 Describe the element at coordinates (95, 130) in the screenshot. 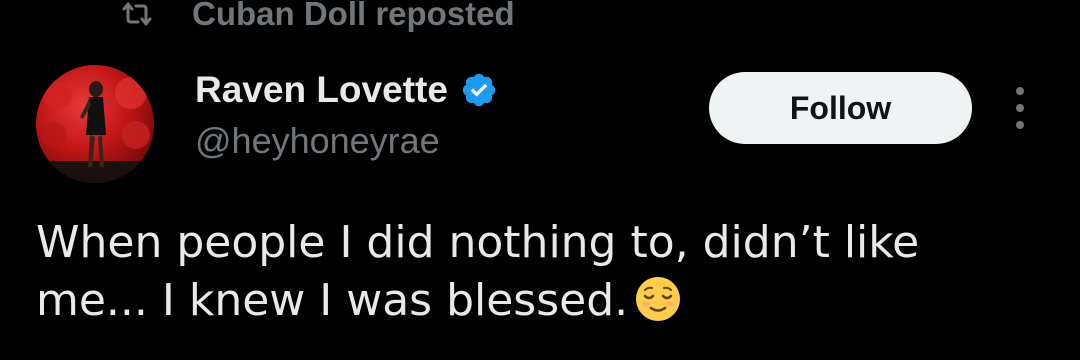

I see `avatar-photo` at that location.